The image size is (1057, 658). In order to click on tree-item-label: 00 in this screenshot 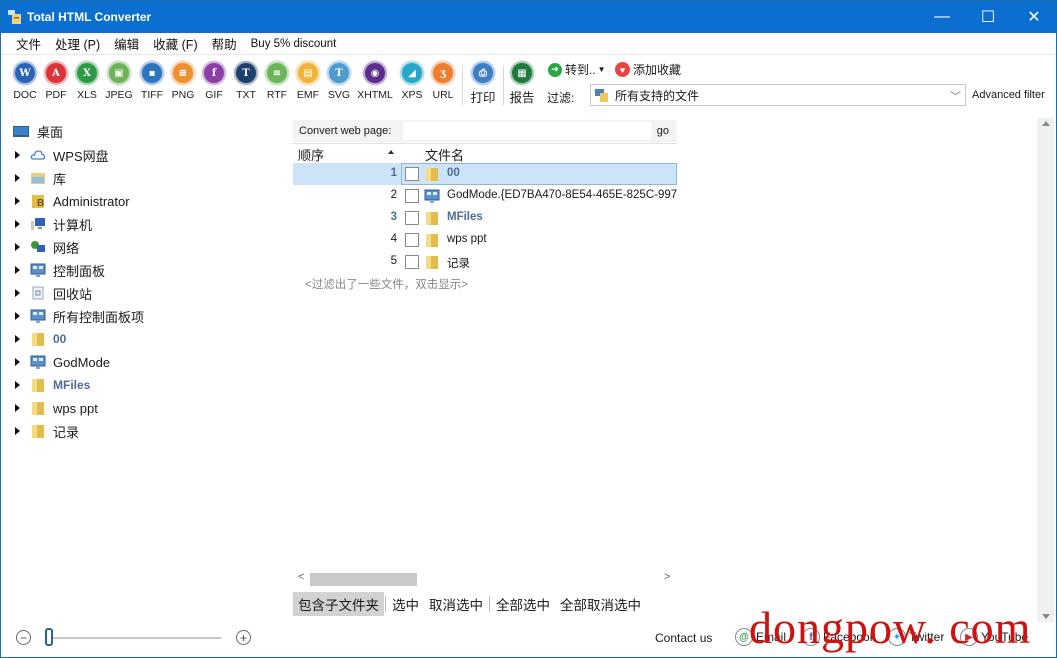, I will do `click(60, 339)`.